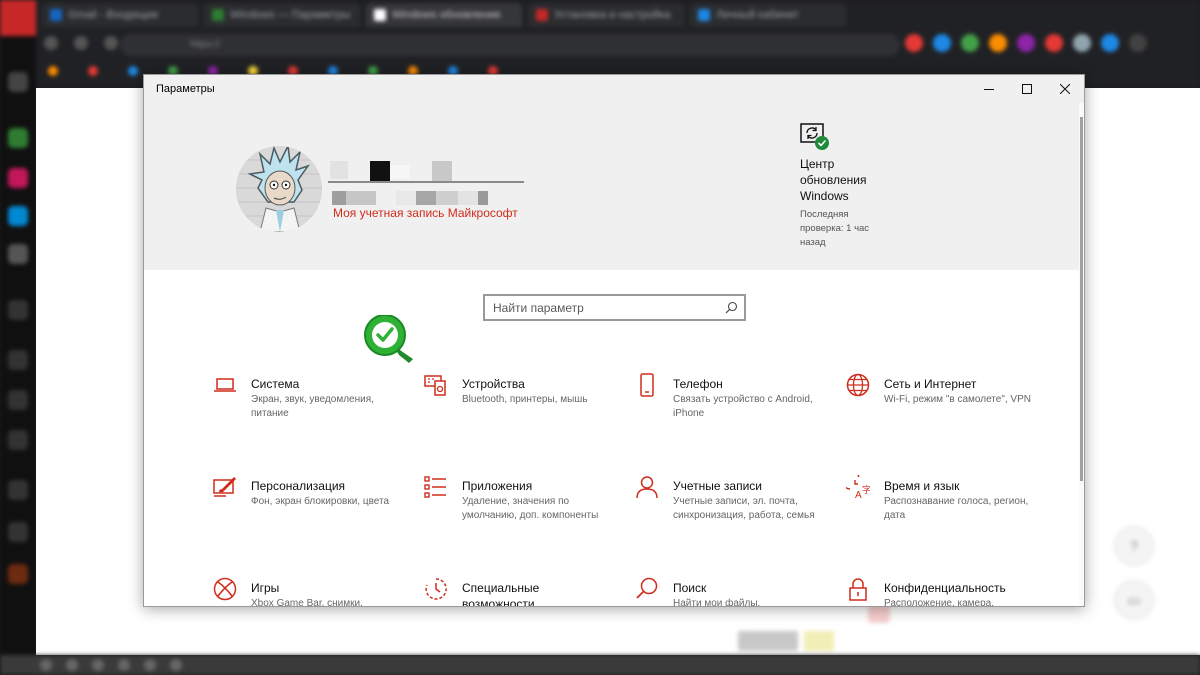 This screenshot has width=1200, height=675. Describe the element at coordinates (647, 487) in the screenshot. I see `person-icon` at that location.